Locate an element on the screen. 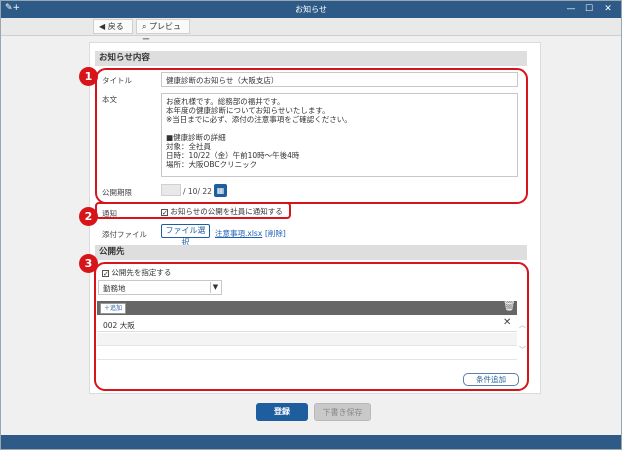 The image size is (622, 450). register-button: 登録 is located at coordinates (282, 412).